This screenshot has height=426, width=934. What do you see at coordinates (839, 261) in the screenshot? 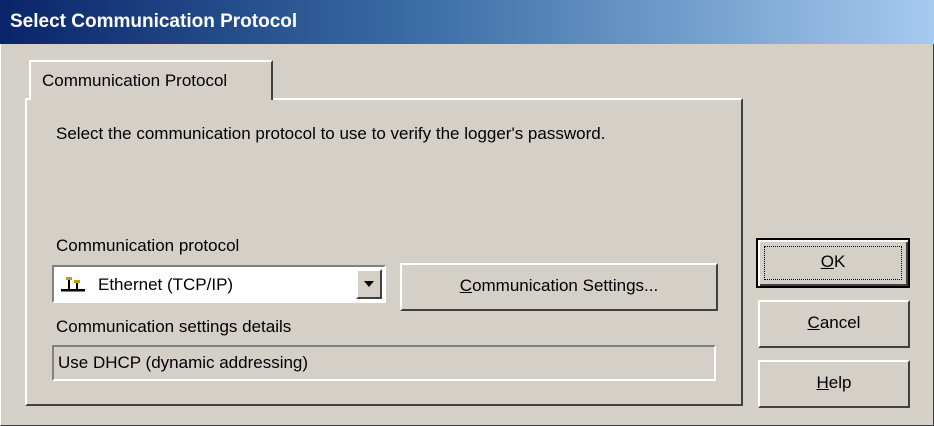
I see `button-label: K` at bounding box center [839, 261].